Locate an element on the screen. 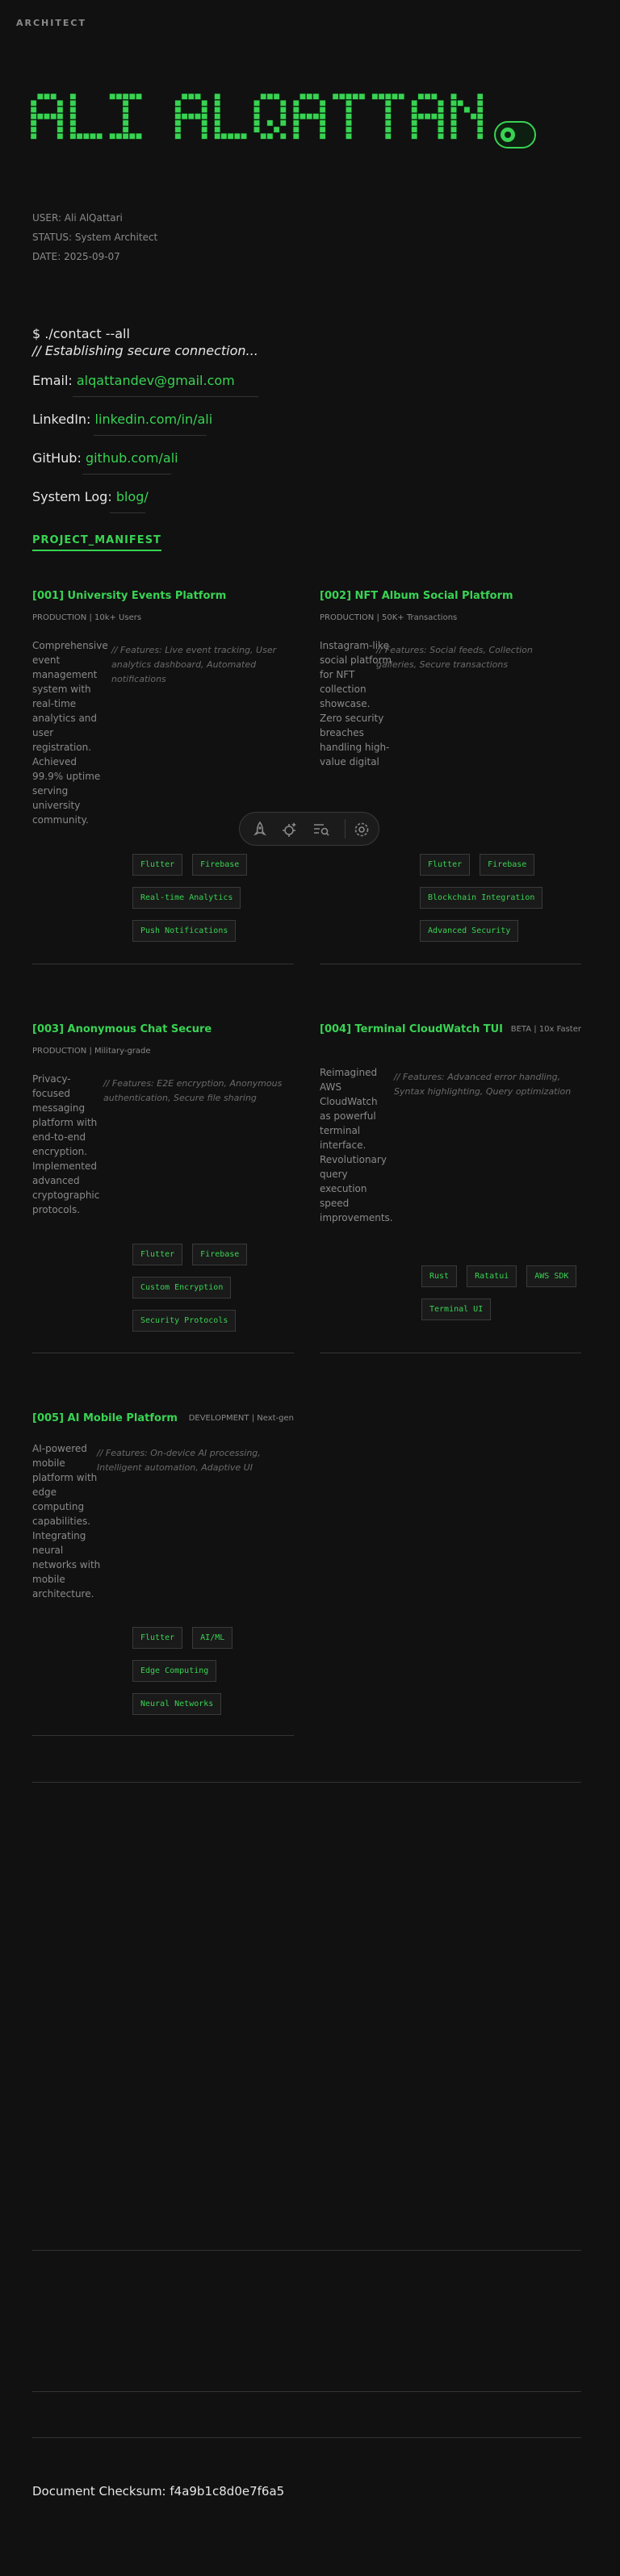 The width and height of the screenshot is (620, 2576). project-title: [003] Anonymous Chat Secure is located at coordinates (163, 1029).